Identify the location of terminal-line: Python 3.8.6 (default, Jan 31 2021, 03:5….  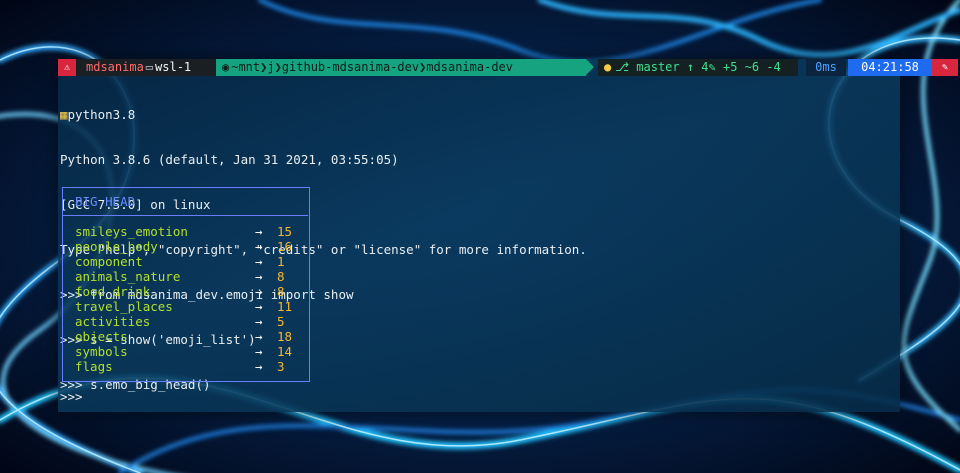
(229, 159).